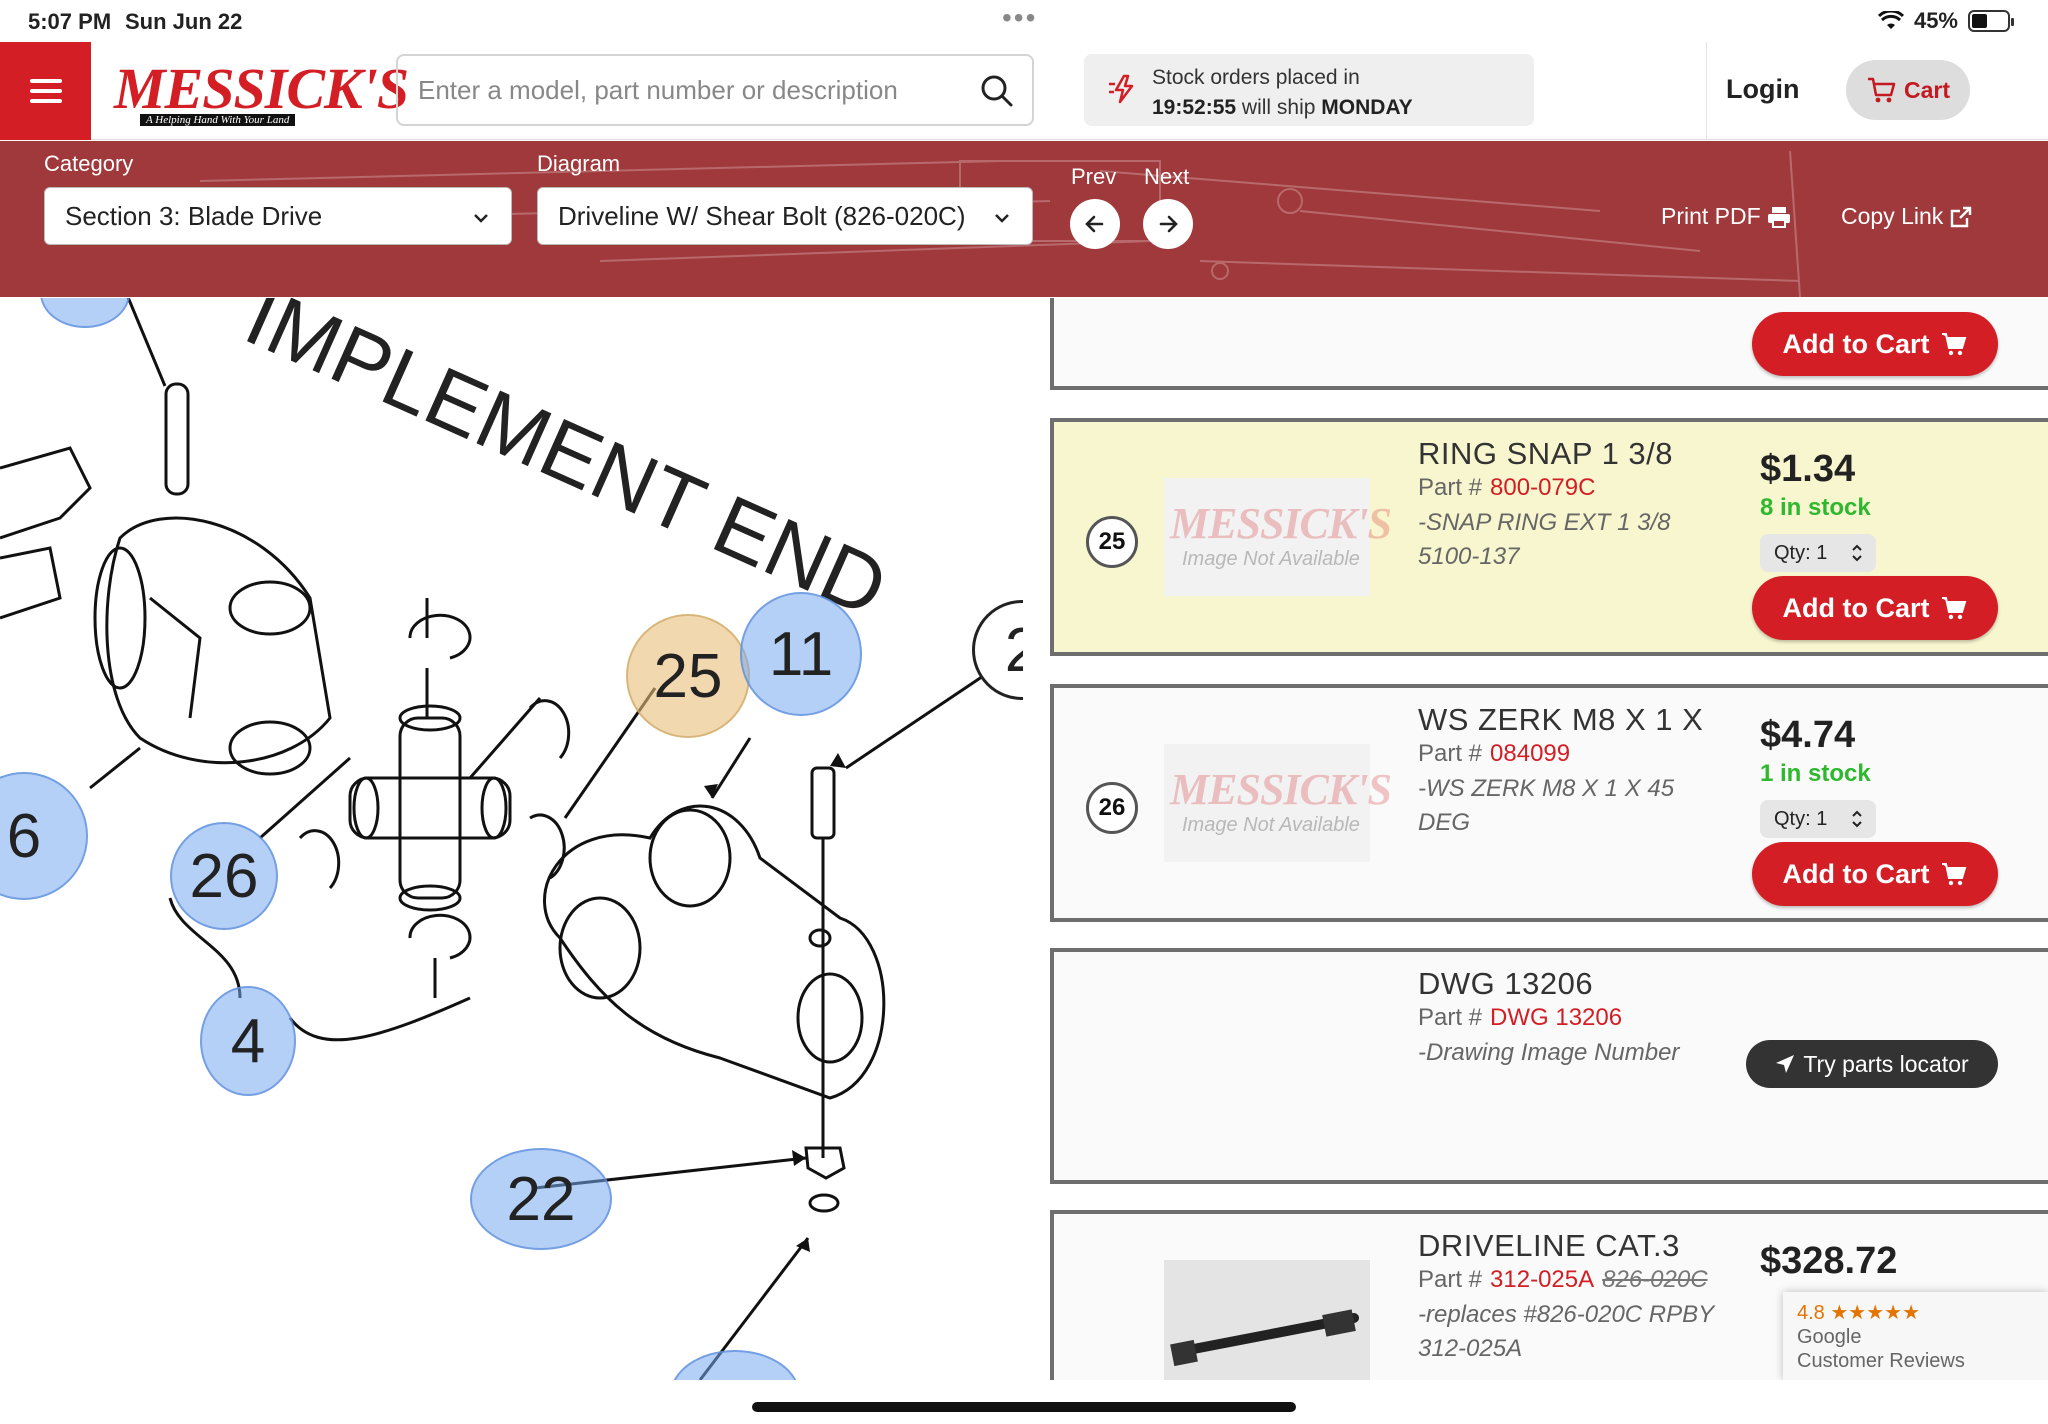 Image resolution: width=2048 pixels, height=1424 pixels. I want to click on cart-button: Cart, so click(1908, 90).